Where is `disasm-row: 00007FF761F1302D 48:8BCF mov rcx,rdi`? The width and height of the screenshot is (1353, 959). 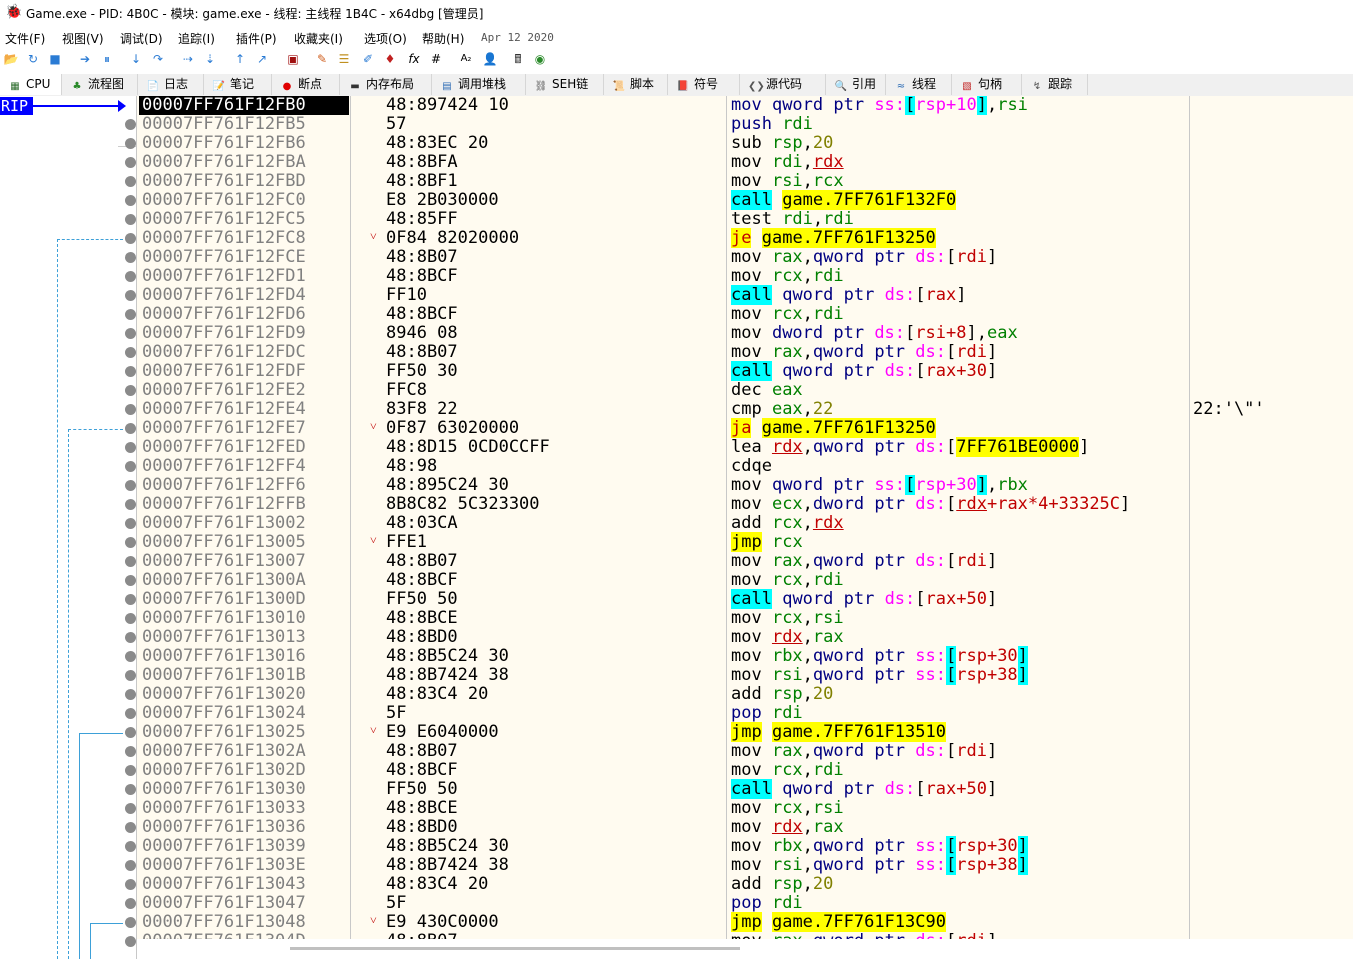 disasm-row: 00007FF761F1302D 48:8BCF mov rcx,rdi is located at coordinates (745, 770).